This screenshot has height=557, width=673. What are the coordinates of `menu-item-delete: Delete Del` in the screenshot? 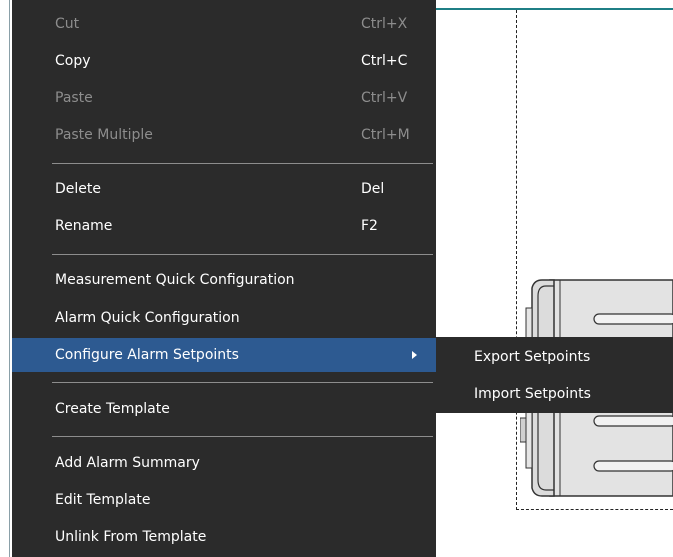 It's located at (224, 189).